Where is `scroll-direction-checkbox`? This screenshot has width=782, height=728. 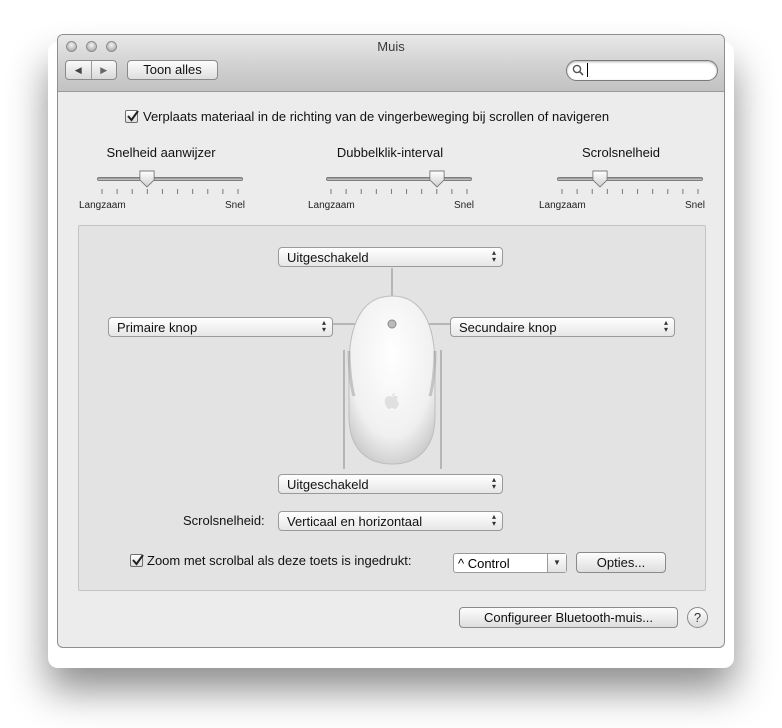
scroll-direction-checkbox is located at coordinates (132, 116).